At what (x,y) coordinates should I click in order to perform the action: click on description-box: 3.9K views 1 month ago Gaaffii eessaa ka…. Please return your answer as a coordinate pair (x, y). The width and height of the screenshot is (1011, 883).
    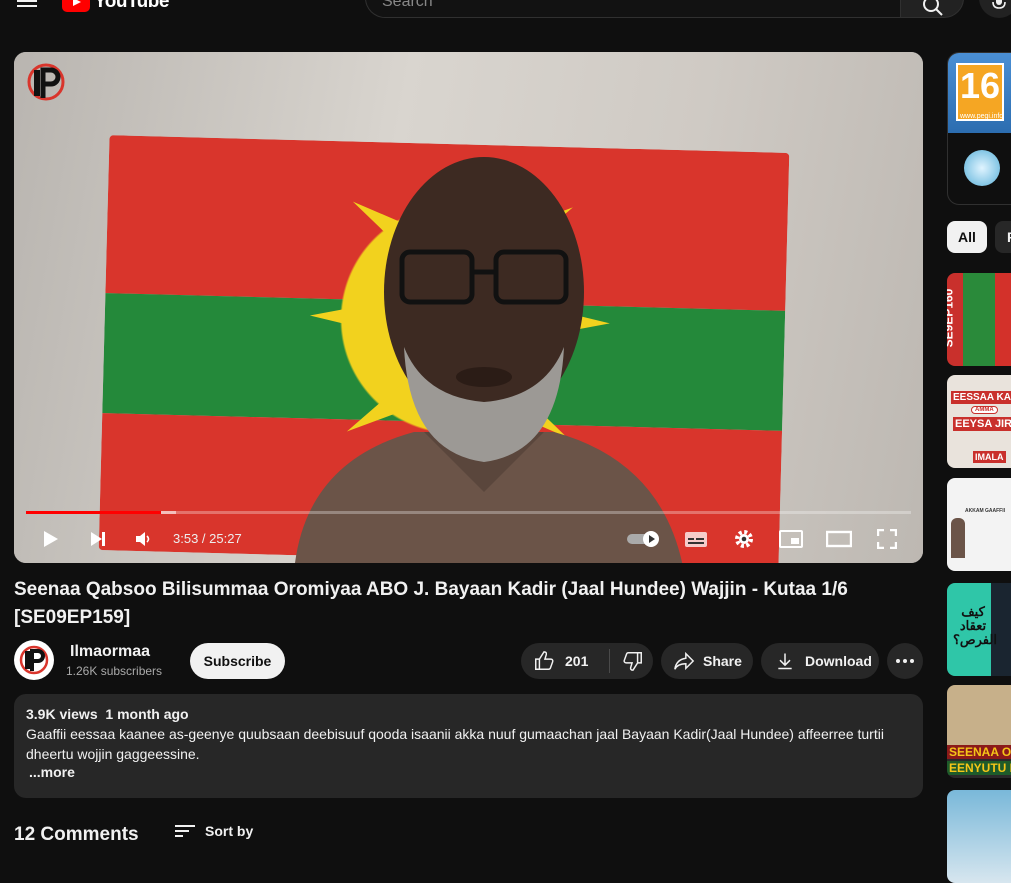
    Looking at the image, I should click on (468, 746).